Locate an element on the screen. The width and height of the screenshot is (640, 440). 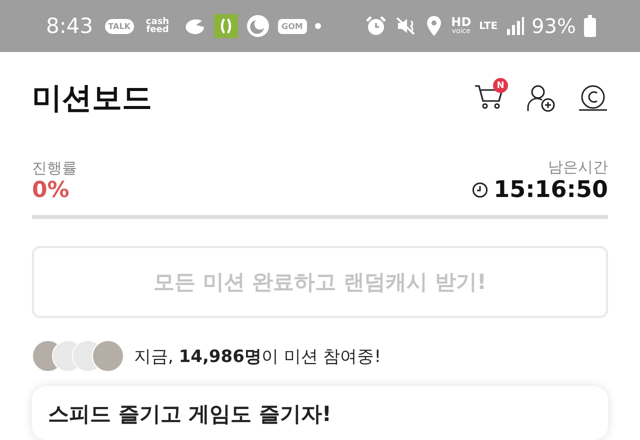
clock-icon is located at coordinates (480, 190).